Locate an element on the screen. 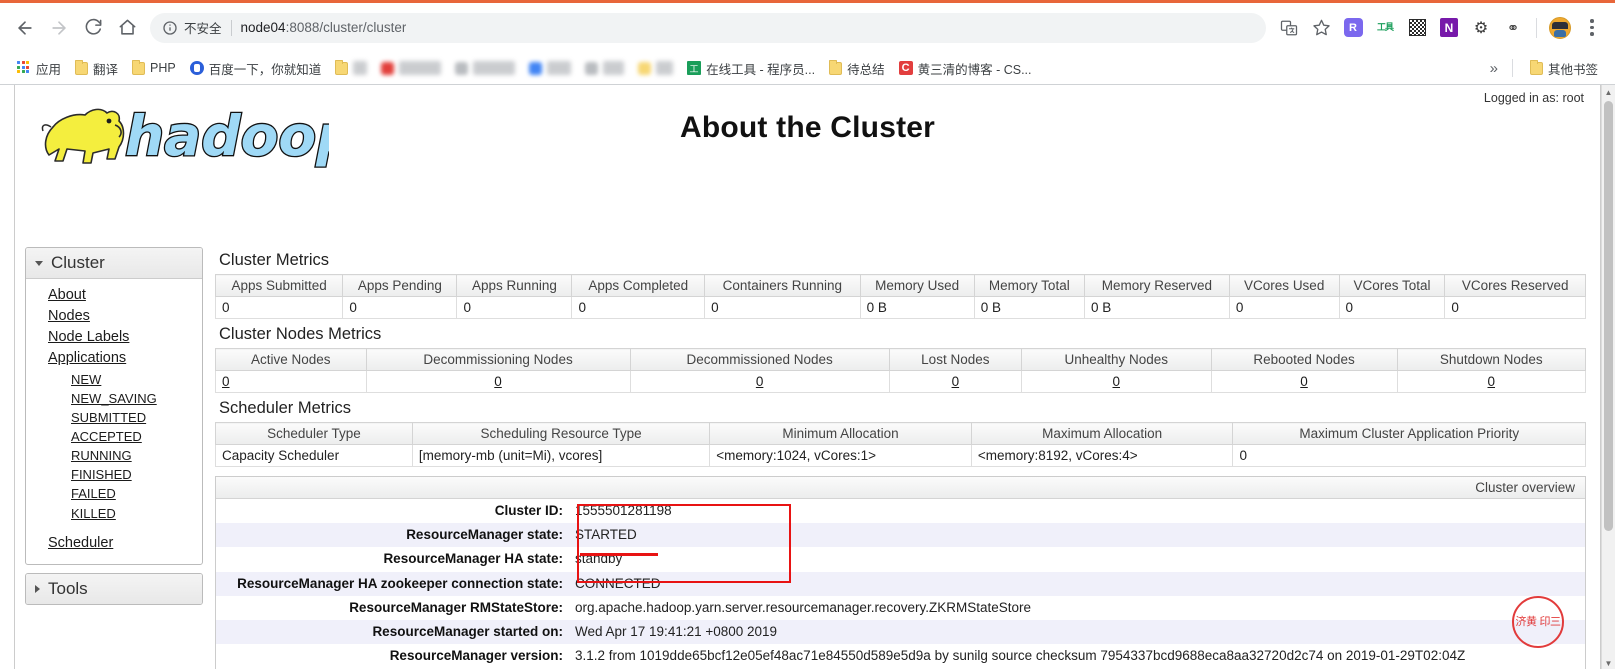 The width and height of the screenshot is (1615, 669). lost-nodes-link: 0 is located at coordinates (956, 381).